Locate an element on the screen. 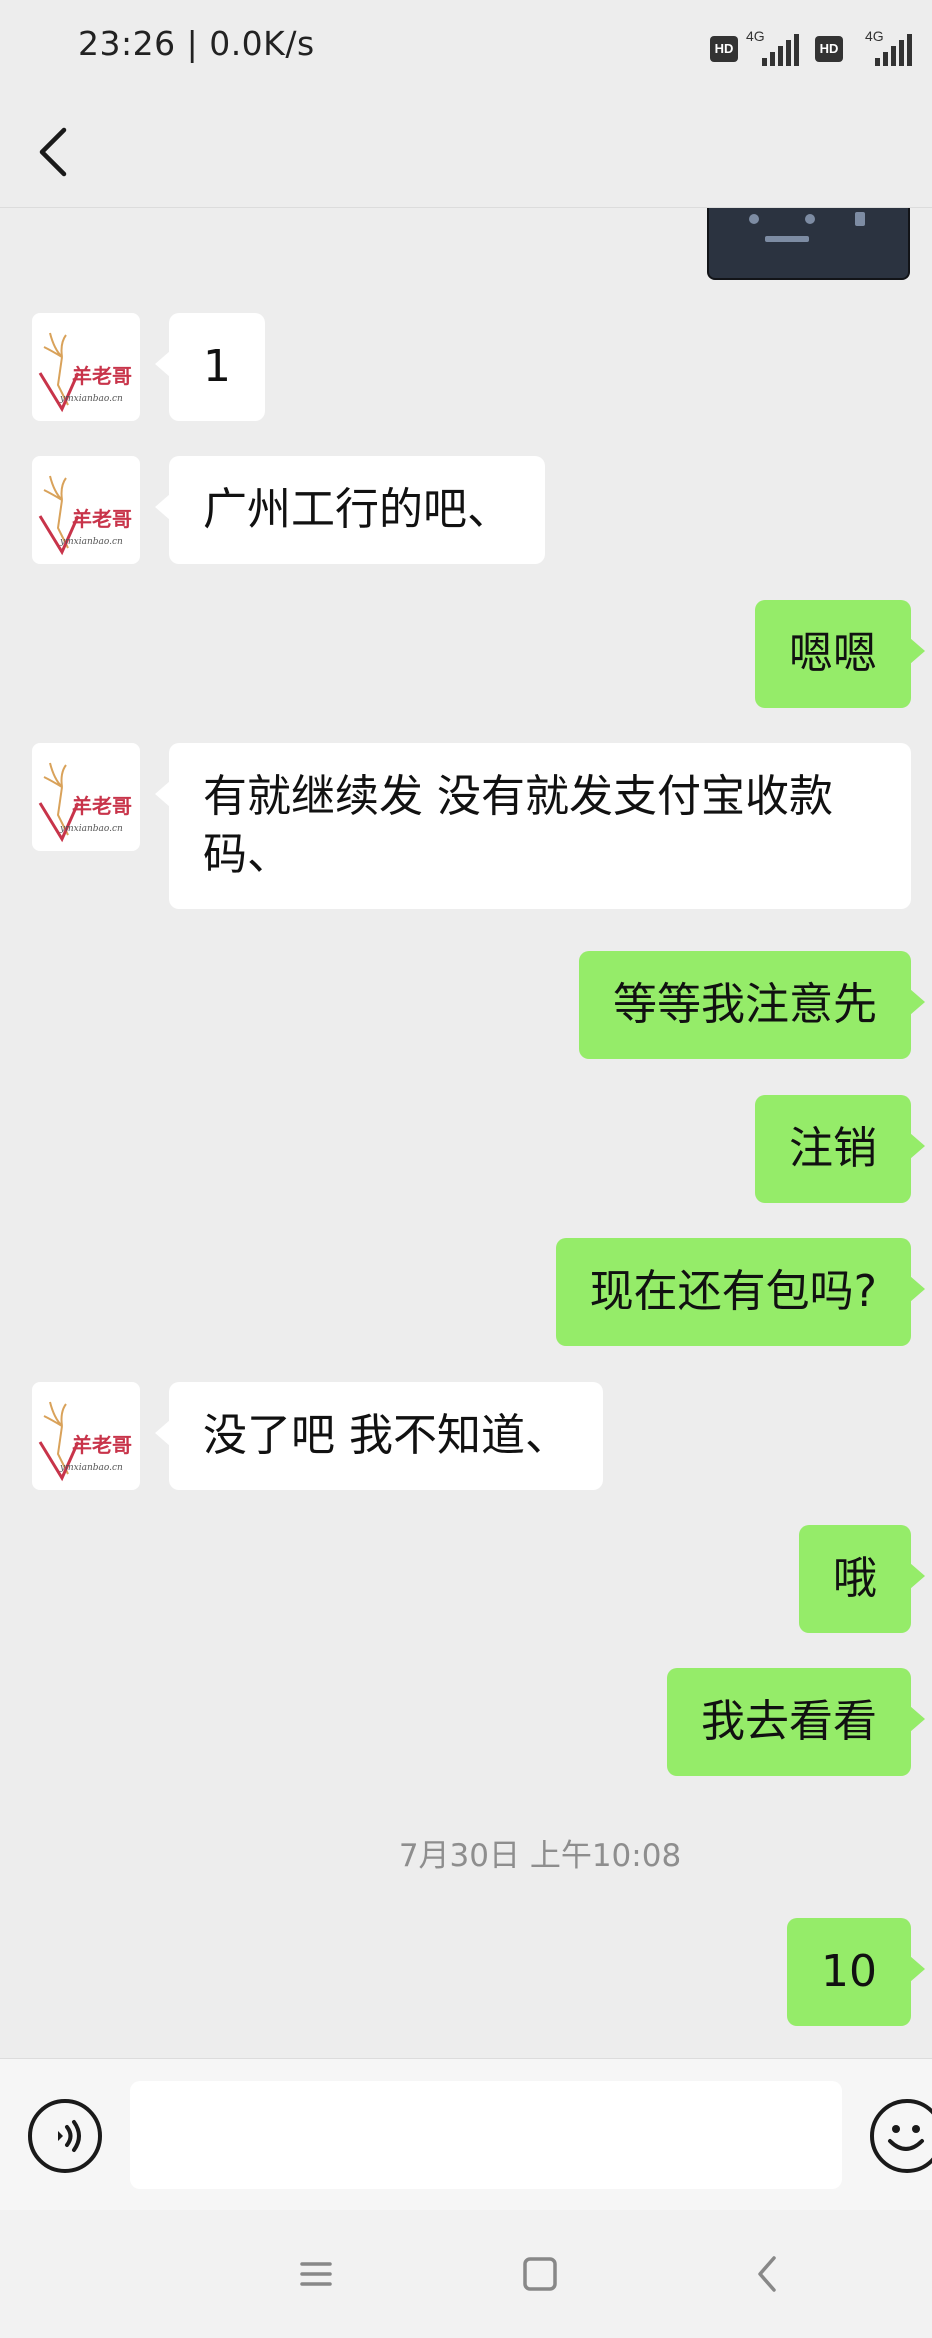  message-input is located at coordinates (486, 2135).